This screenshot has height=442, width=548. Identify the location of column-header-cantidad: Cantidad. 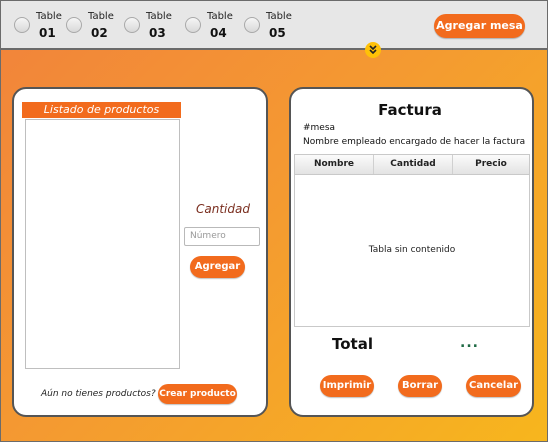
(413, 164).